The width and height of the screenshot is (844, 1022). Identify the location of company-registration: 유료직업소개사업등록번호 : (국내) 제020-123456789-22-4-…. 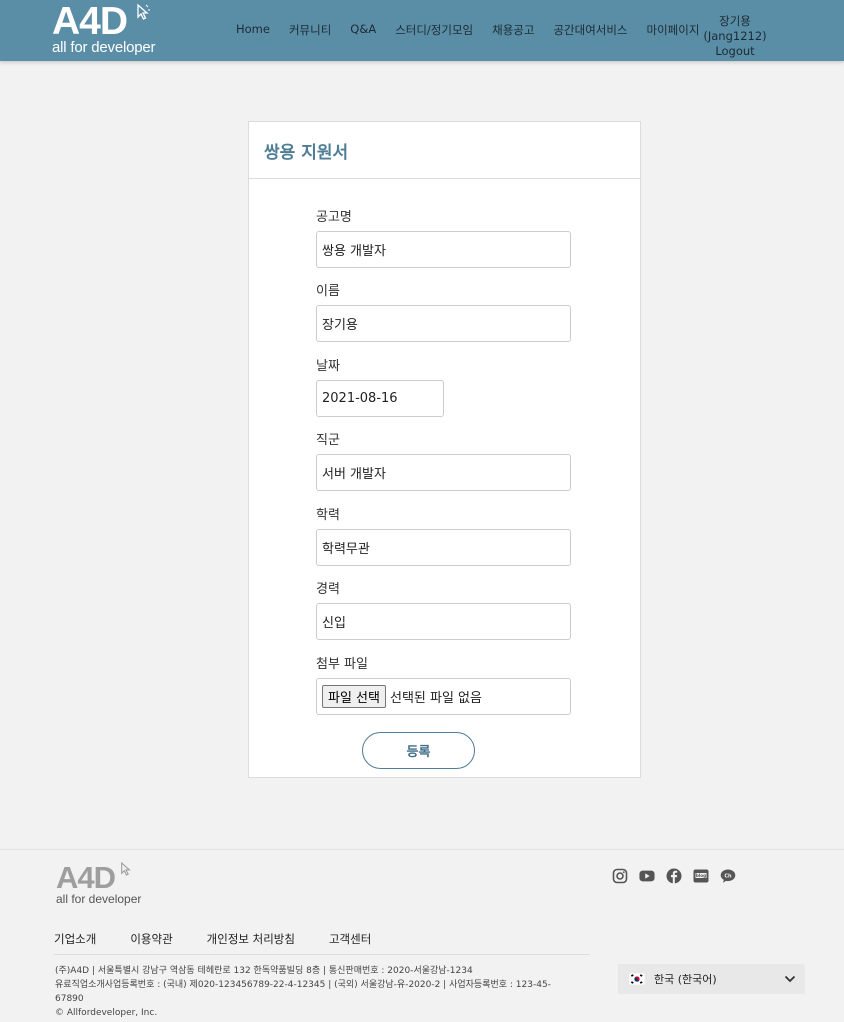
(303, 992).